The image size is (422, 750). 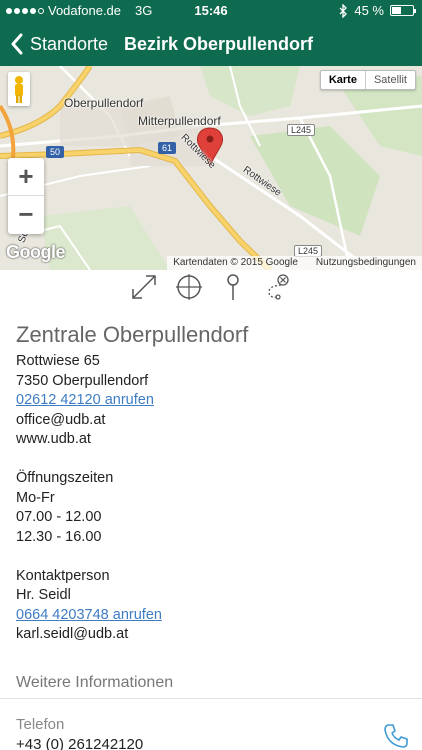 I want to click on map-type-toggle: Karte Satellit, so click(x=367, y=80).